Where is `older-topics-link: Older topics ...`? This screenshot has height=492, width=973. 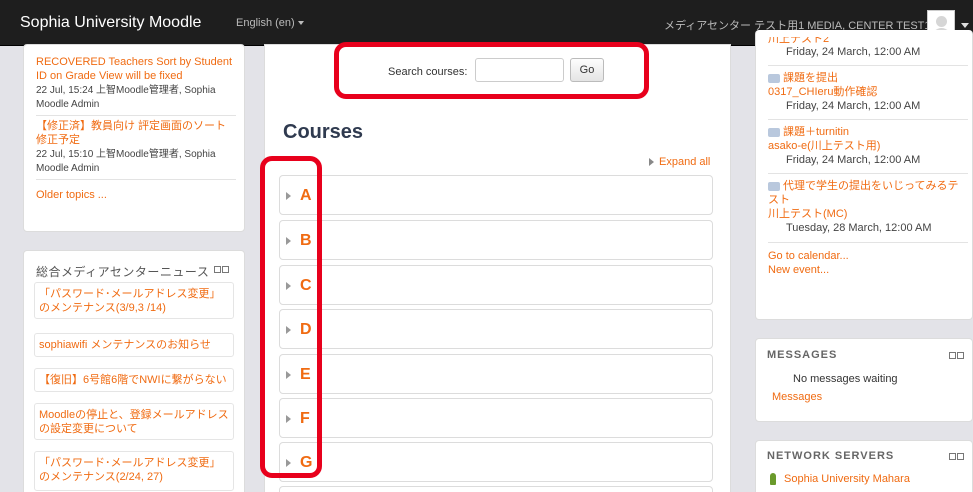
older-topics-link: Older topics ... is located at coordinates (136, 195).